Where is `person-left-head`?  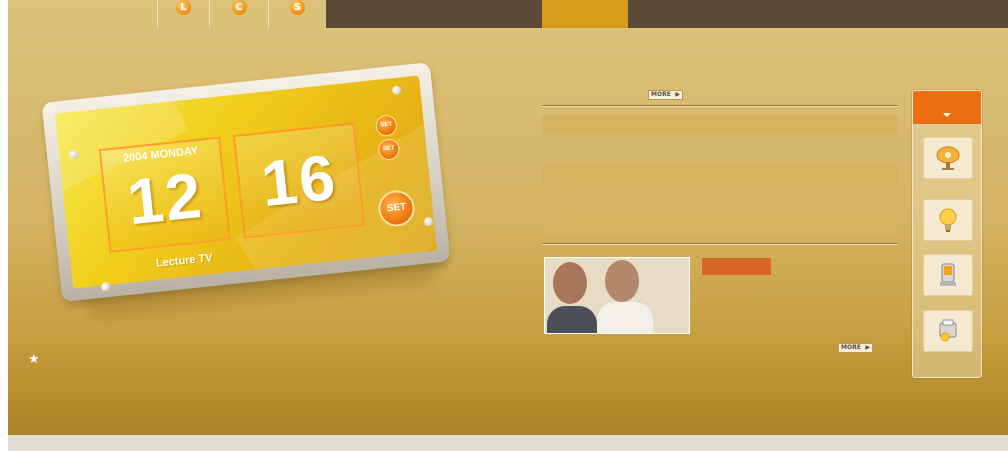 person-left-head is located at coordinates (570, 283).